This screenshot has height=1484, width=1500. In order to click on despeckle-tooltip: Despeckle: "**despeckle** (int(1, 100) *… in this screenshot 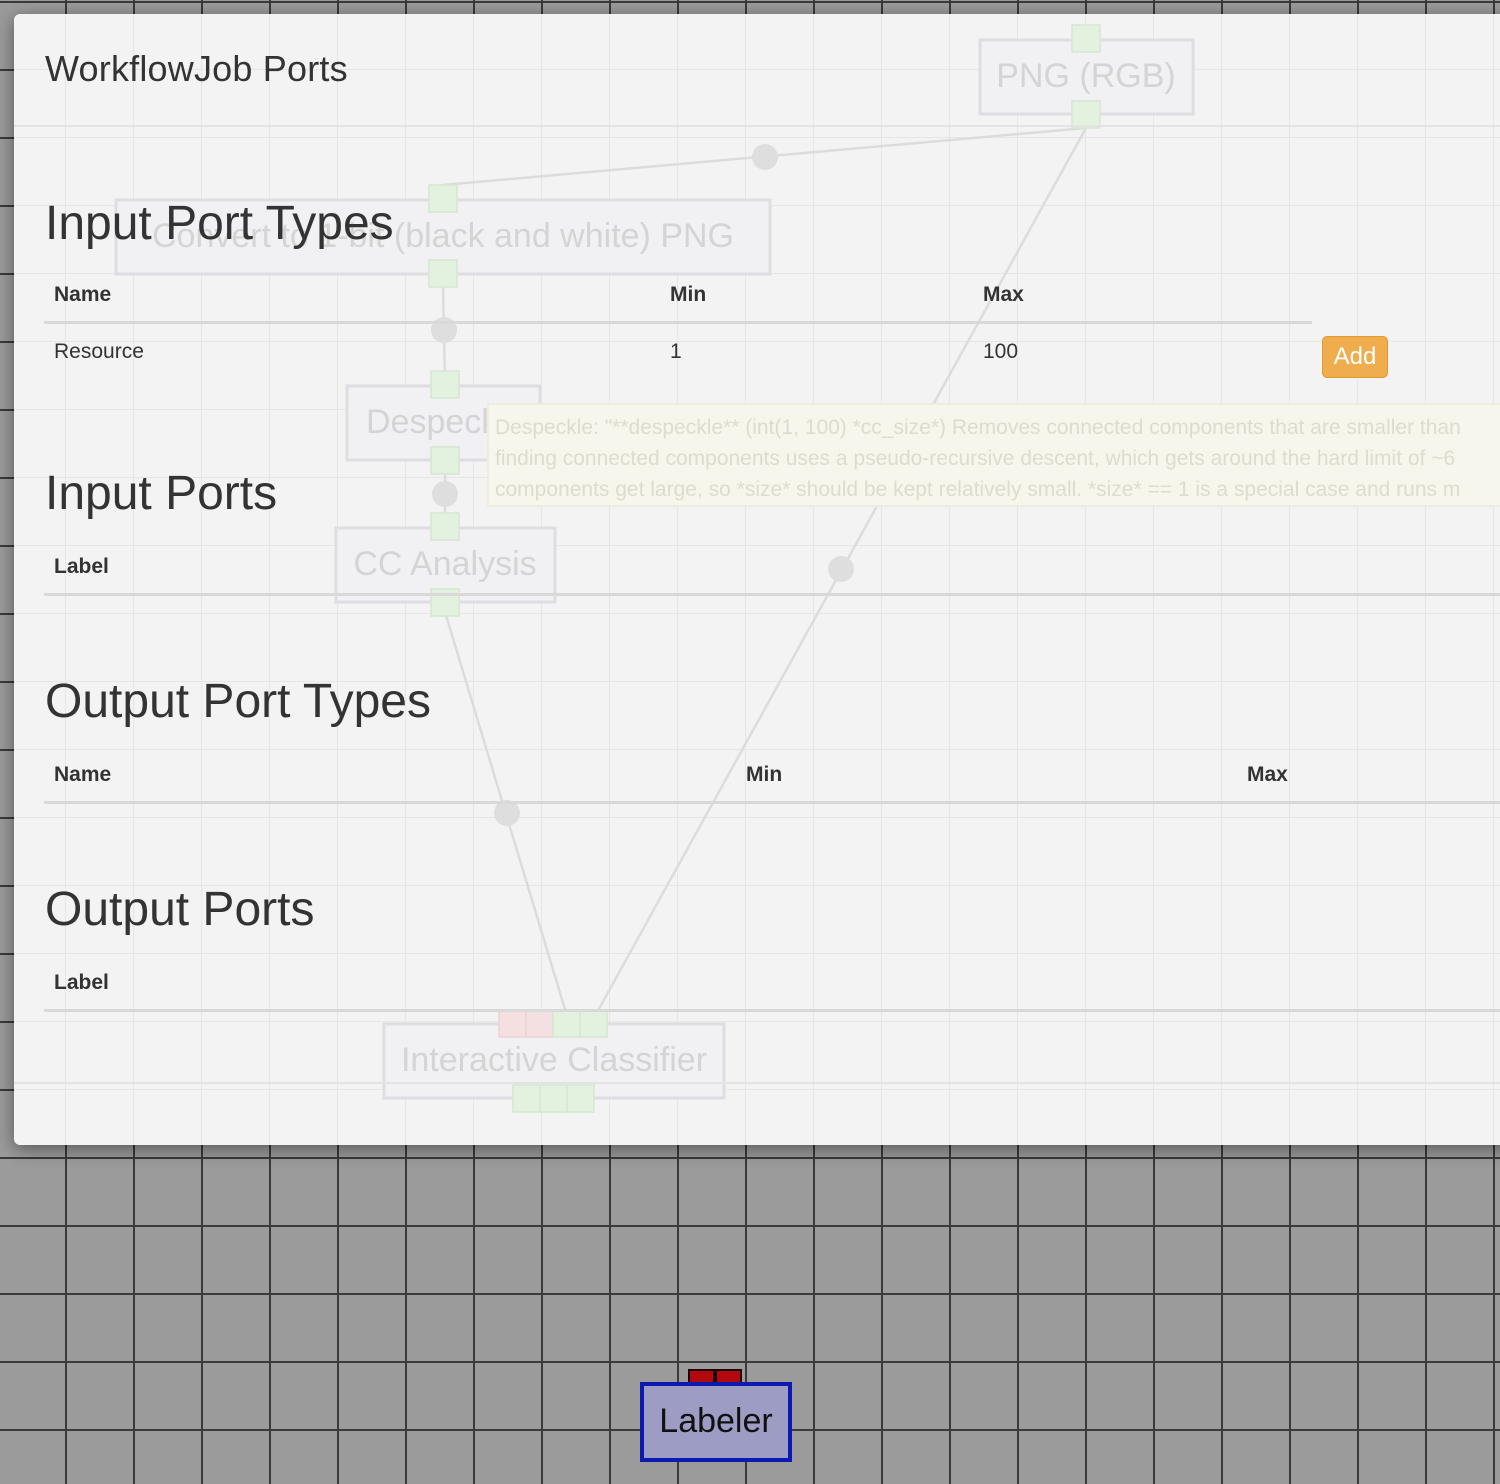, I will do `click(993, 455)`.